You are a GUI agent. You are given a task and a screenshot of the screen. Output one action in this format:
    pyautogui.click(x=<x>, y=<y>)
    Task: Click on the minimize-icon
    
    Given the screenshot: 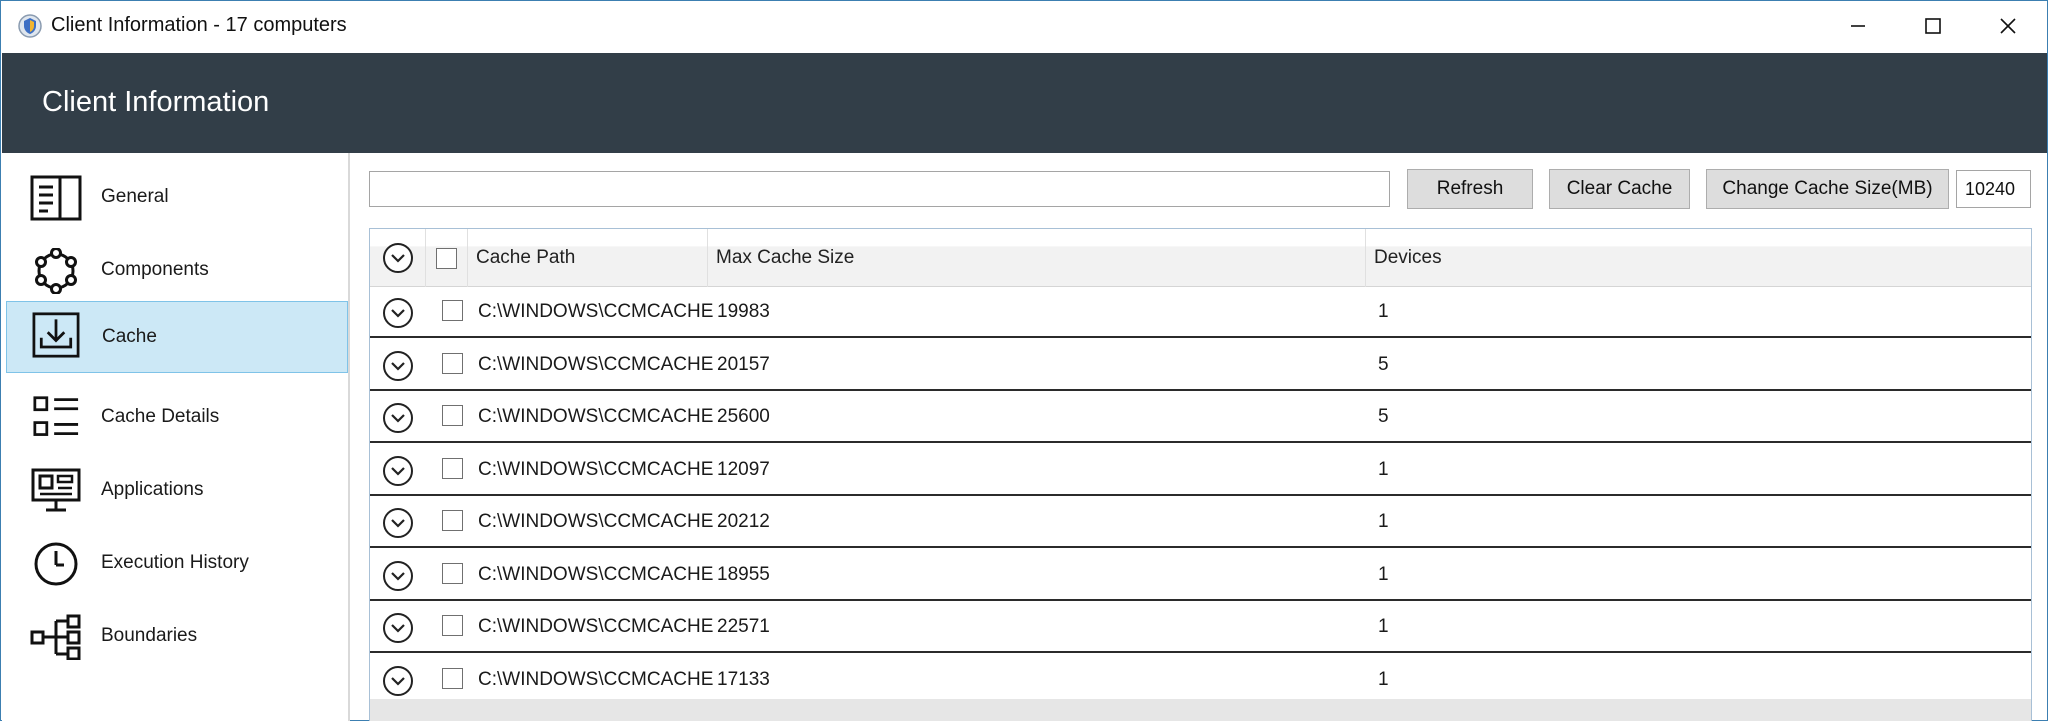 What is the action you would take?
    pyautogui.click(x=1858, y=26)
    